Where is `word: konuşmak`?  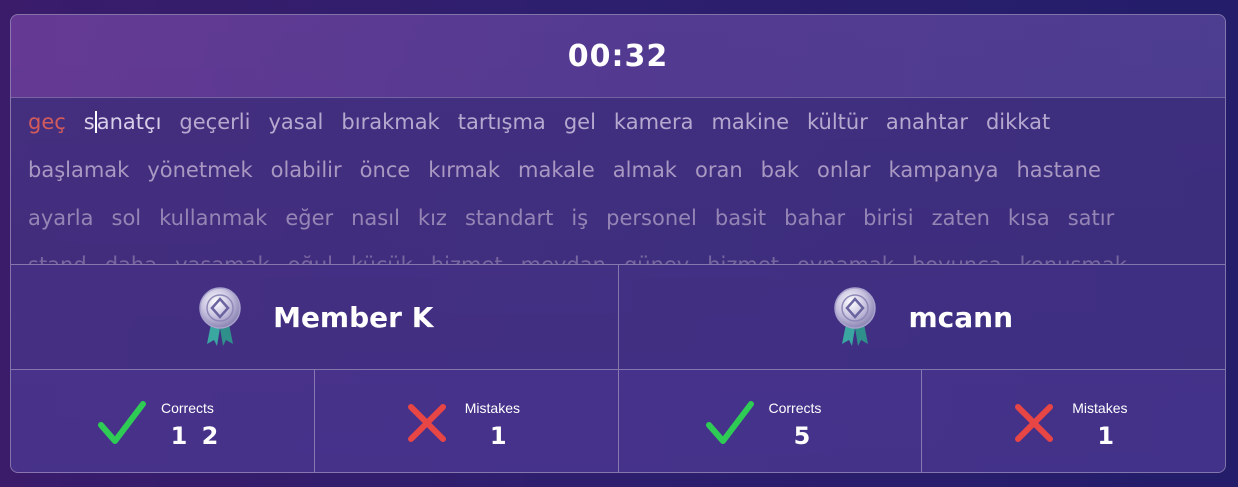
word: konuşmak is located at coordinates (1073, 258).